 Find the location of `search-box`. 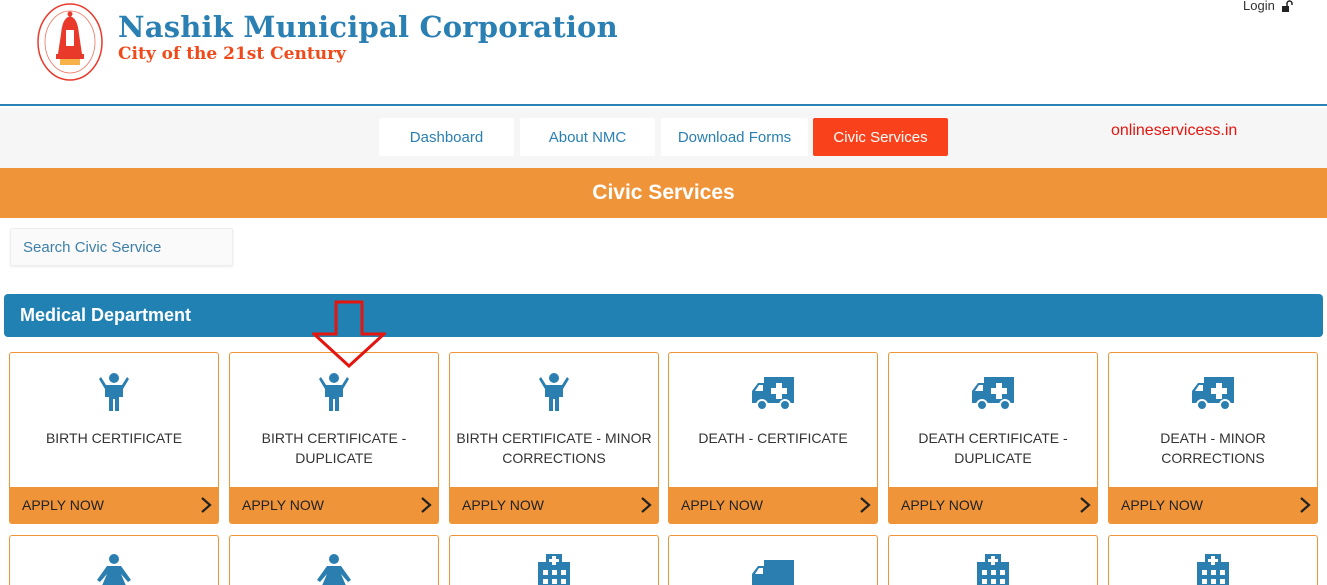

search-box is located at coordinates (121, 247).